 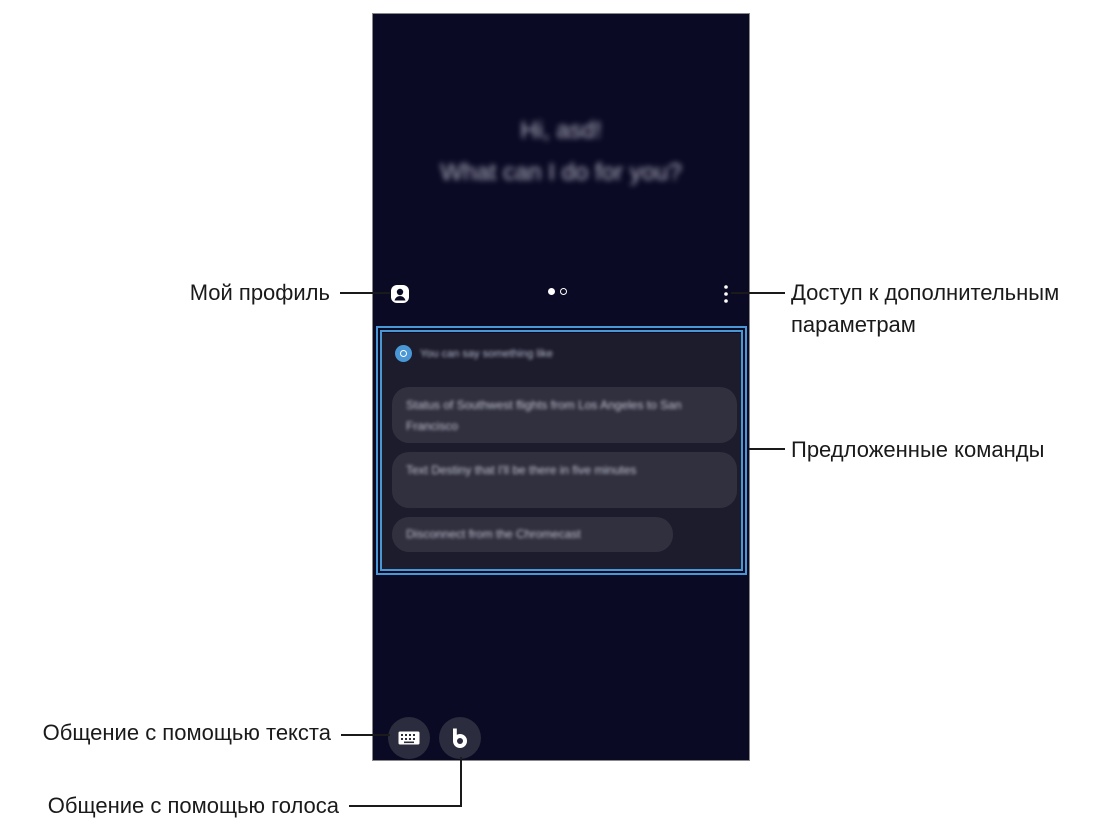 What do you see at coordinates (557, 291) in the screenshot?
I see `page-indicator` at bounding box center [557, 291].